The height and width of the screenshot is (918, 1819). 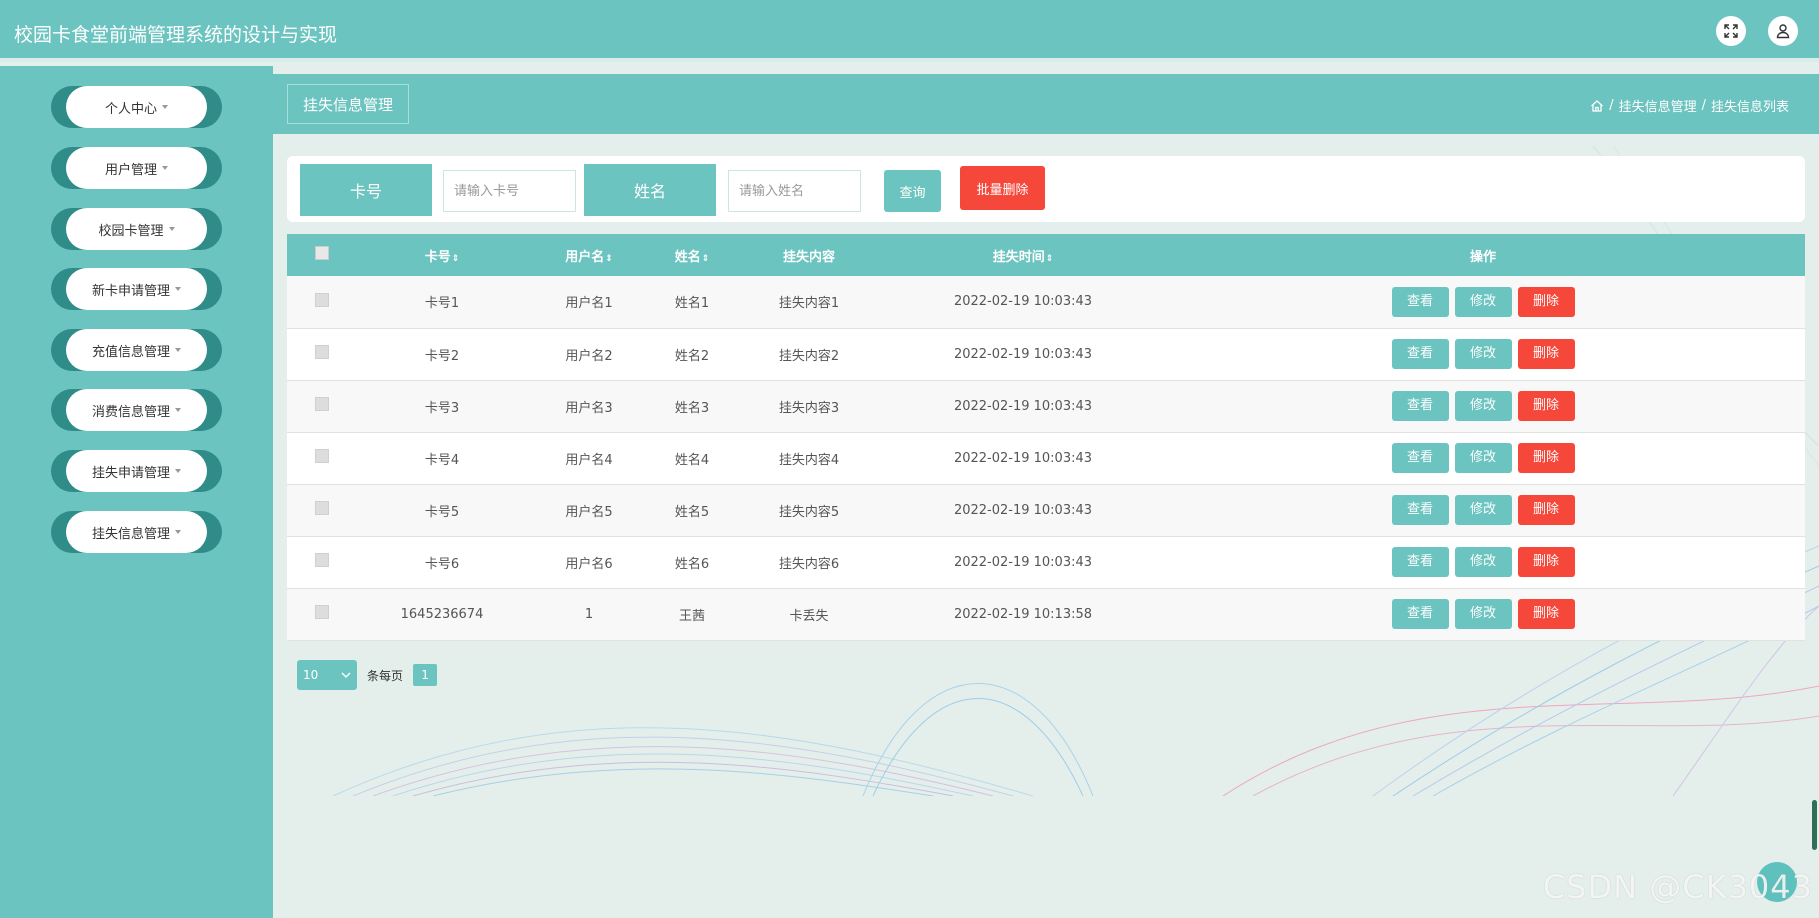 I want to click on pagination: 10 条每页 1, so click(x=367, y=675).